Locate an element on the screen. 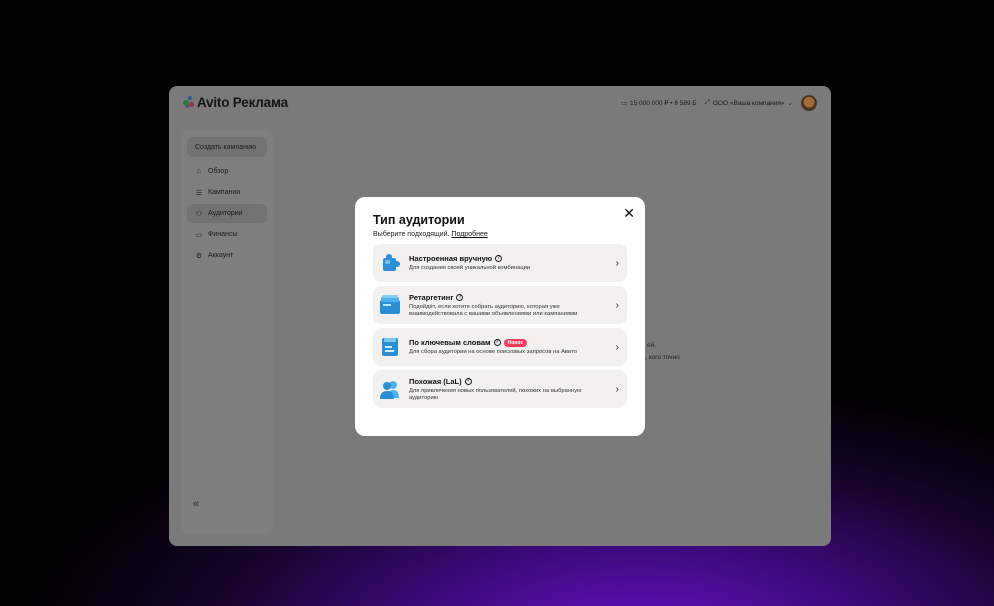  option-title: Ретаргетинг is located at coordinates (431, 297).